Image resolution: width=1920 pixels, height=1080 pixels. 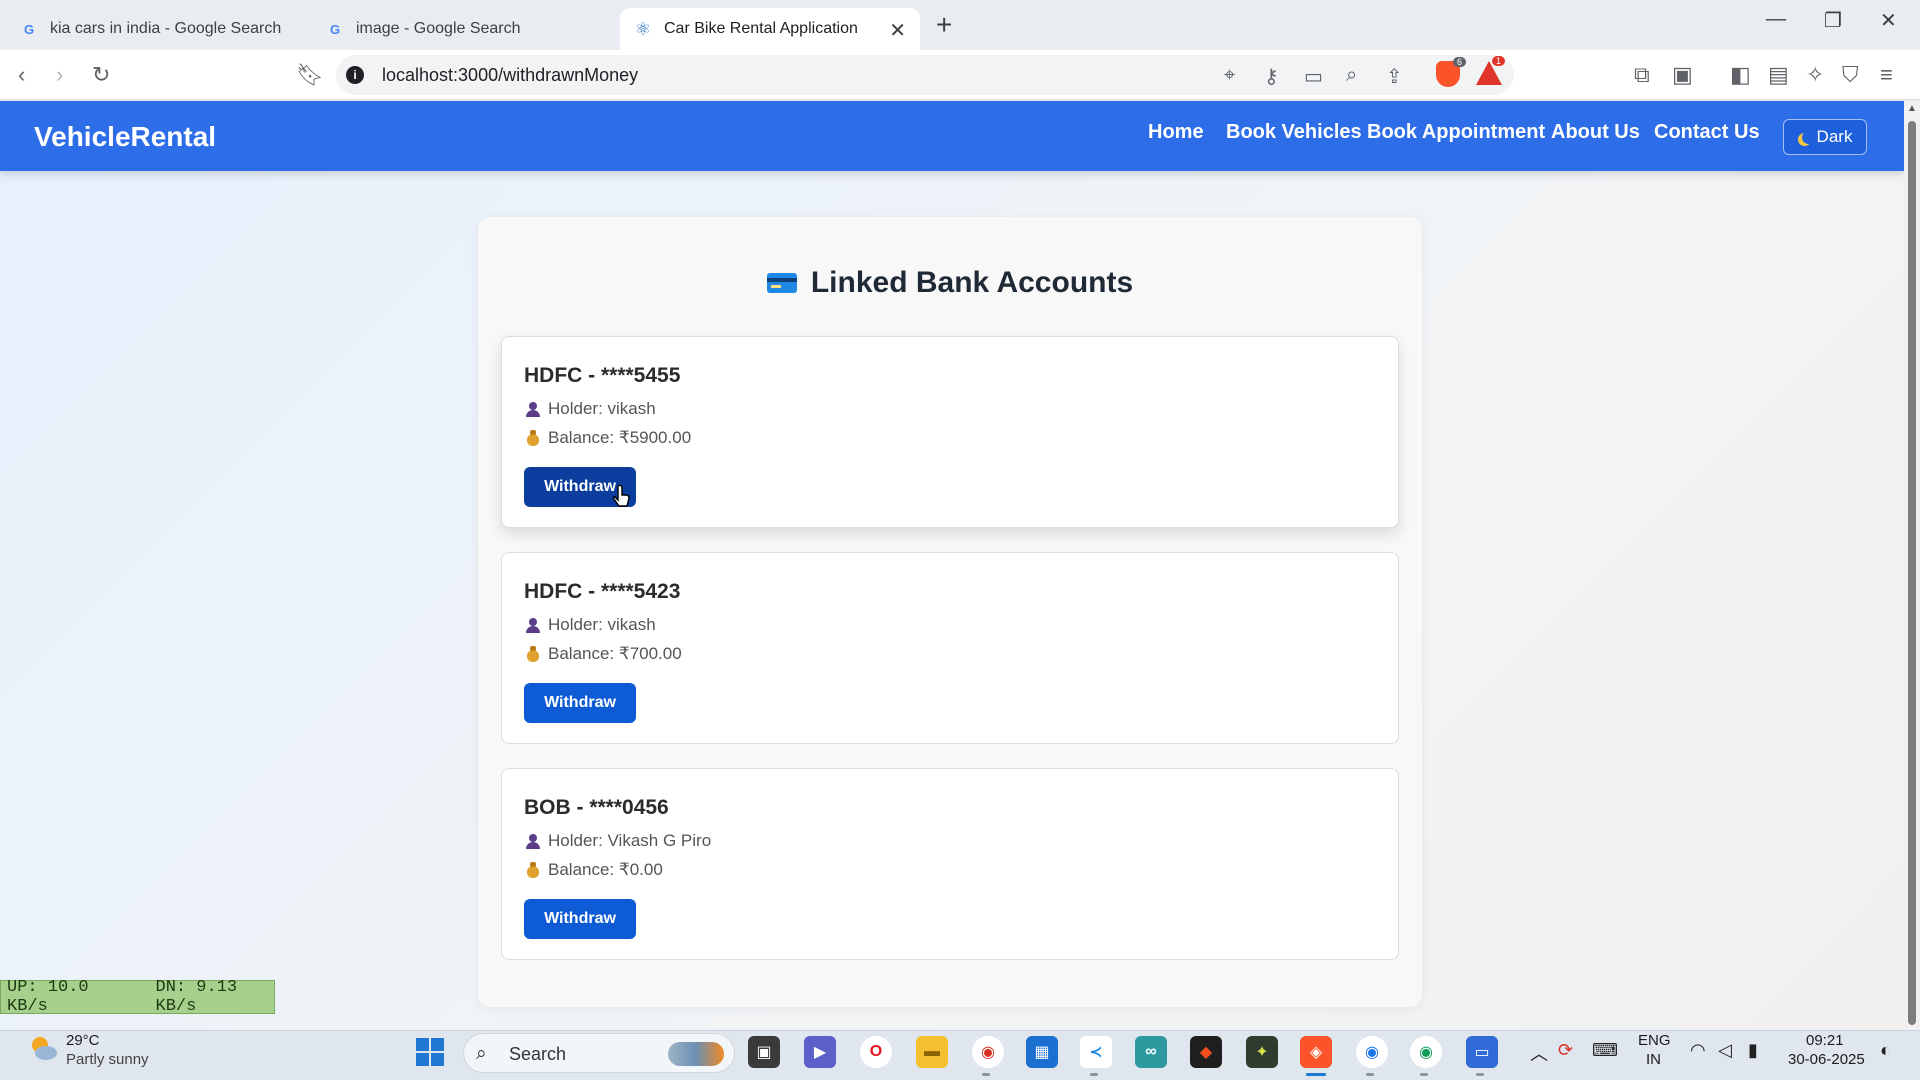 I want to click on scroll-up-icon: ▲, so click(x=1912, y=108).